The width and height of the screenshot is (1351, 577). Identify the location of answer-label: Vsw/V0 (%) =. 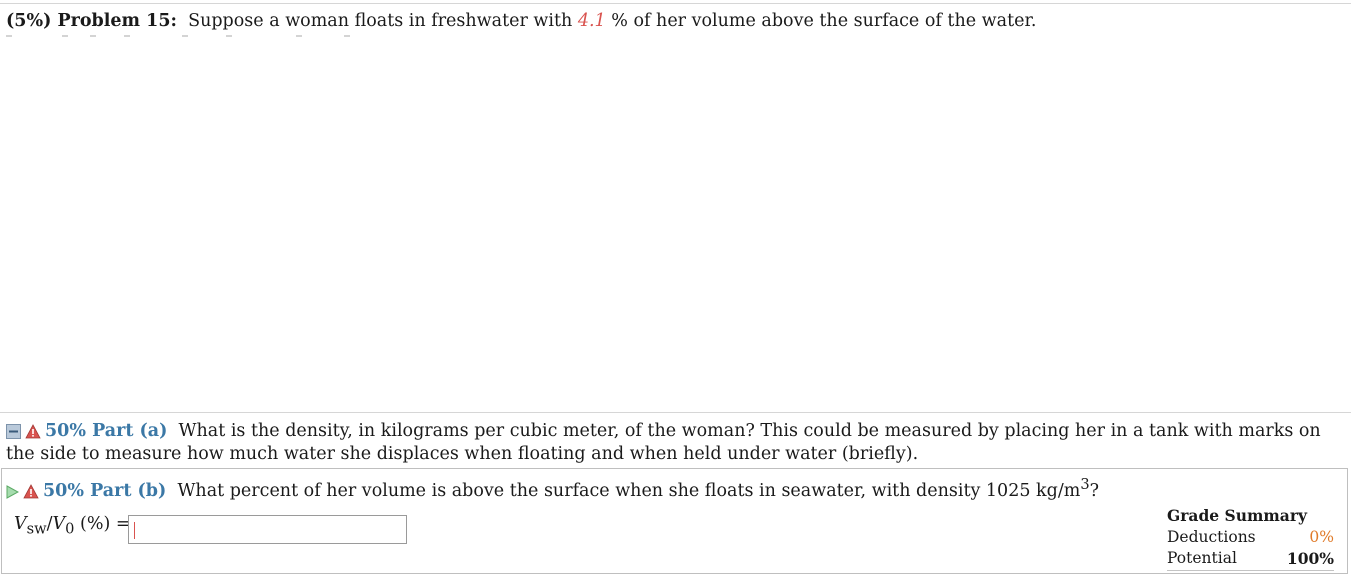
(72, 526).